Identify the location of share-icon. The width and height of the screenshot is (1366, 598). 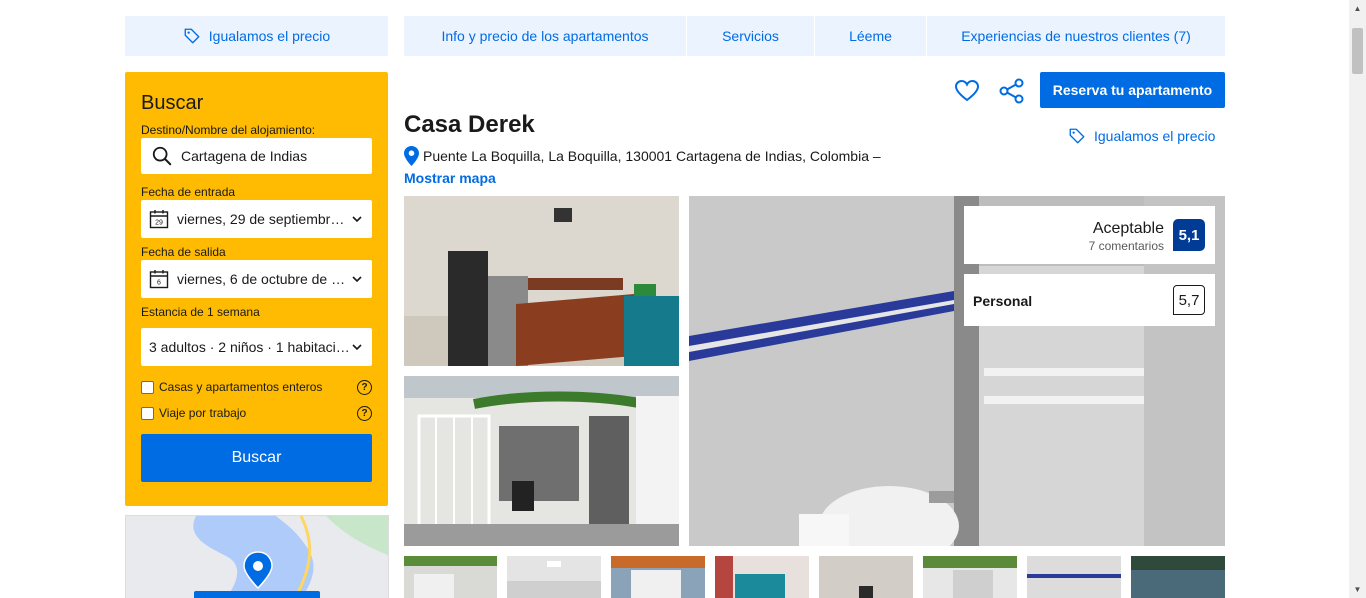
(1012, 91).